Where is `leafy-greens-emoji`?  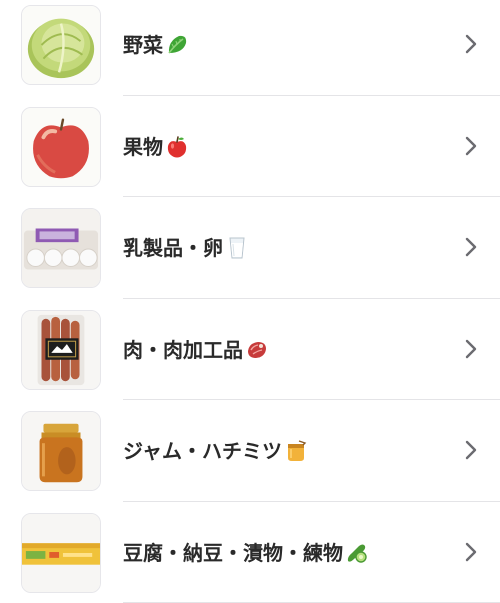 leafy-greens-emoji is located at coordinates (177, 45).